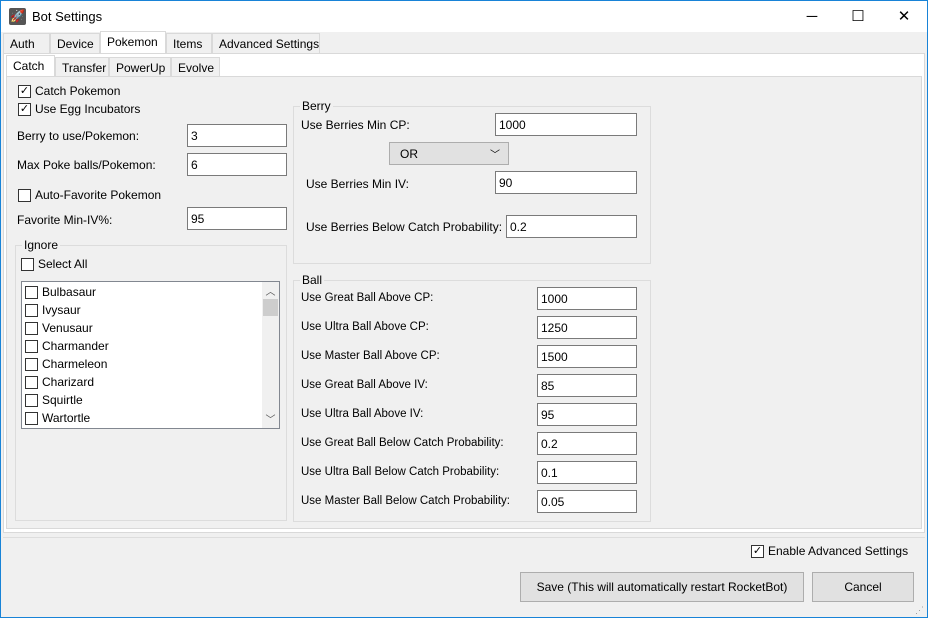  I want to click on cancel-button: Cancel, so click(863, 587).